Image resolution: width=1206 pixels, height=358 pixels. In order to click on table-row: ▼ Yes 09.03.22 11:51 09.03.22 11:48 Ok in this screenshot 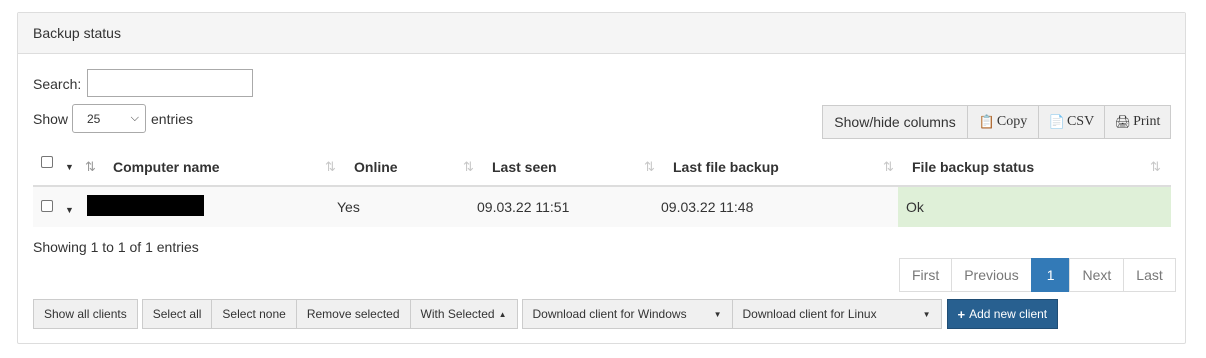, I will do `click(602, 207)`.